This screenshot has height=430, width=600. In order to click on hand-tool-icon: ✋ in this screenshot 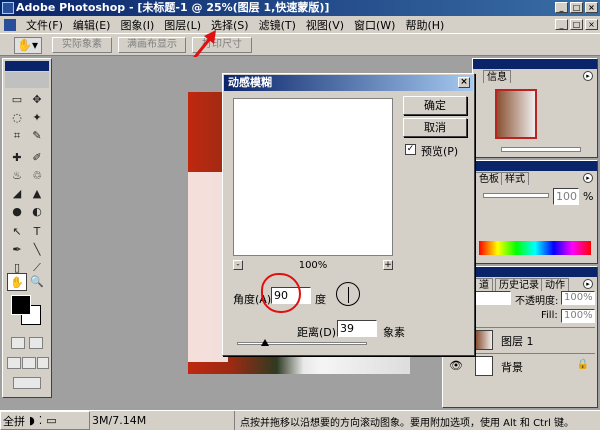, I will do `click(17, 282)`.